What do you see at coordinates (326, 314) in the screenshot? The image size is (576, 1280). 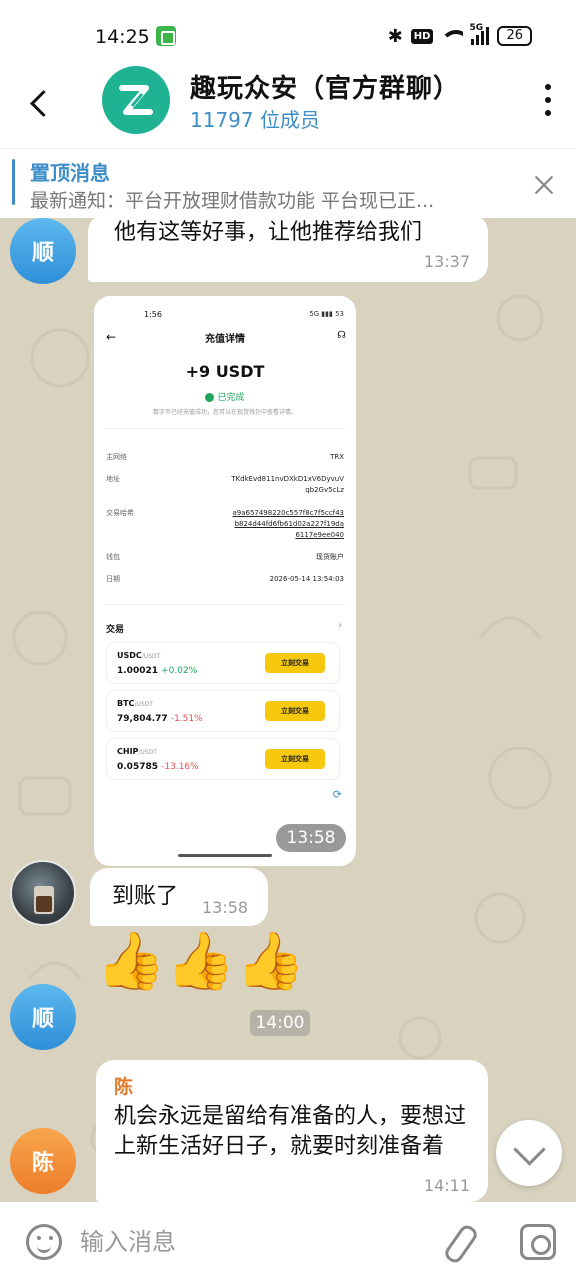 I see `shot-status-icons: 5G ▮▮▮ 53` at bounding box center [326, 314].